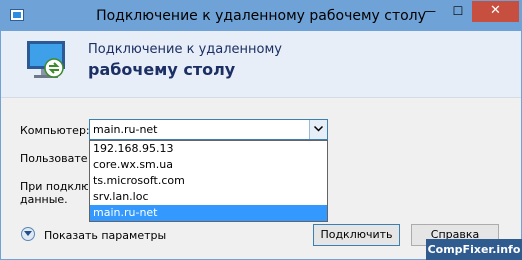 The height and width of the screenshot is (260, 522). What do you see at coordinates (105, 235) in the screenshot?
I see `show-options-label: Показать параметры` at bounding box center [105, 235].